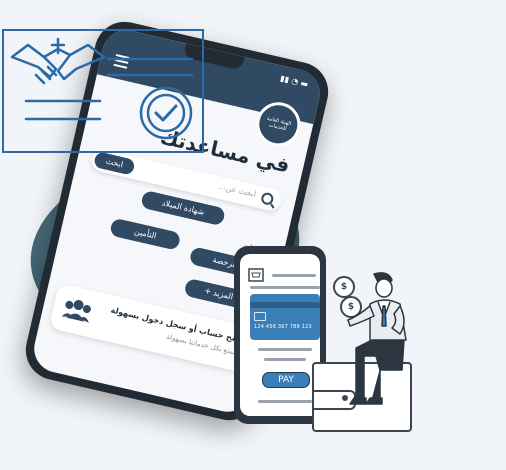 This screenshot has height=470, width=506. I want to click on search-icon, so click(267, 198).